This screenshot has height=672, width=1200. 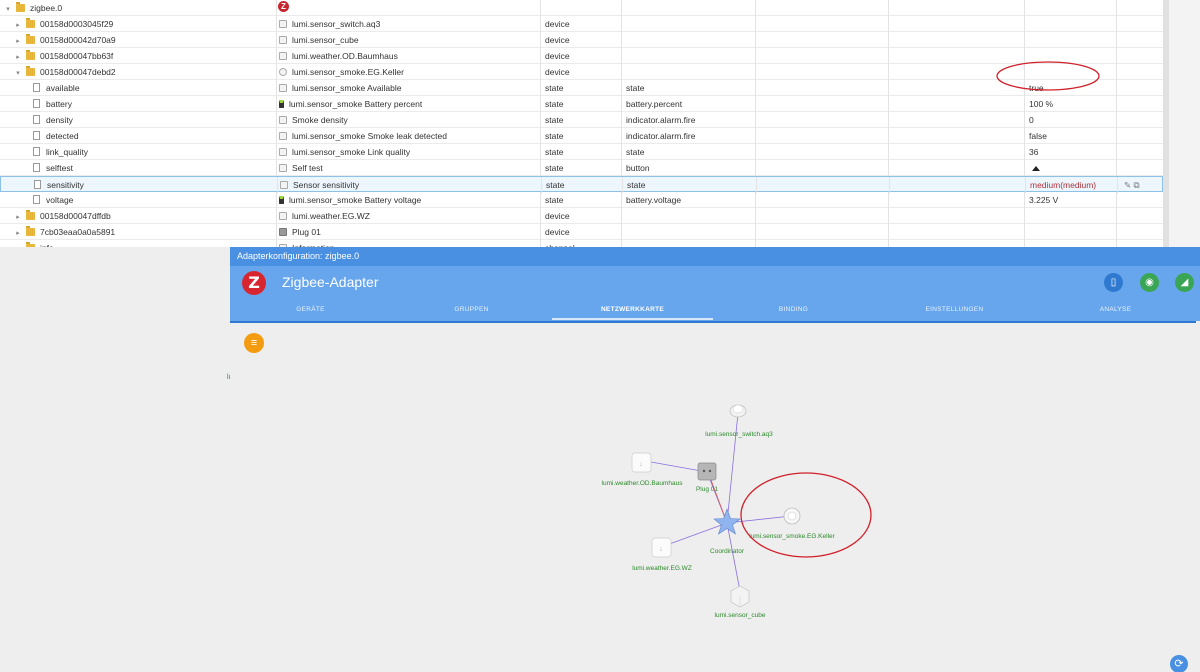 What do you see at coordinates (345, 56) in the screenshot?
I see `tree-name-label: lumi.weather.OD.Baumhaus` at bounding box center [345, 56].